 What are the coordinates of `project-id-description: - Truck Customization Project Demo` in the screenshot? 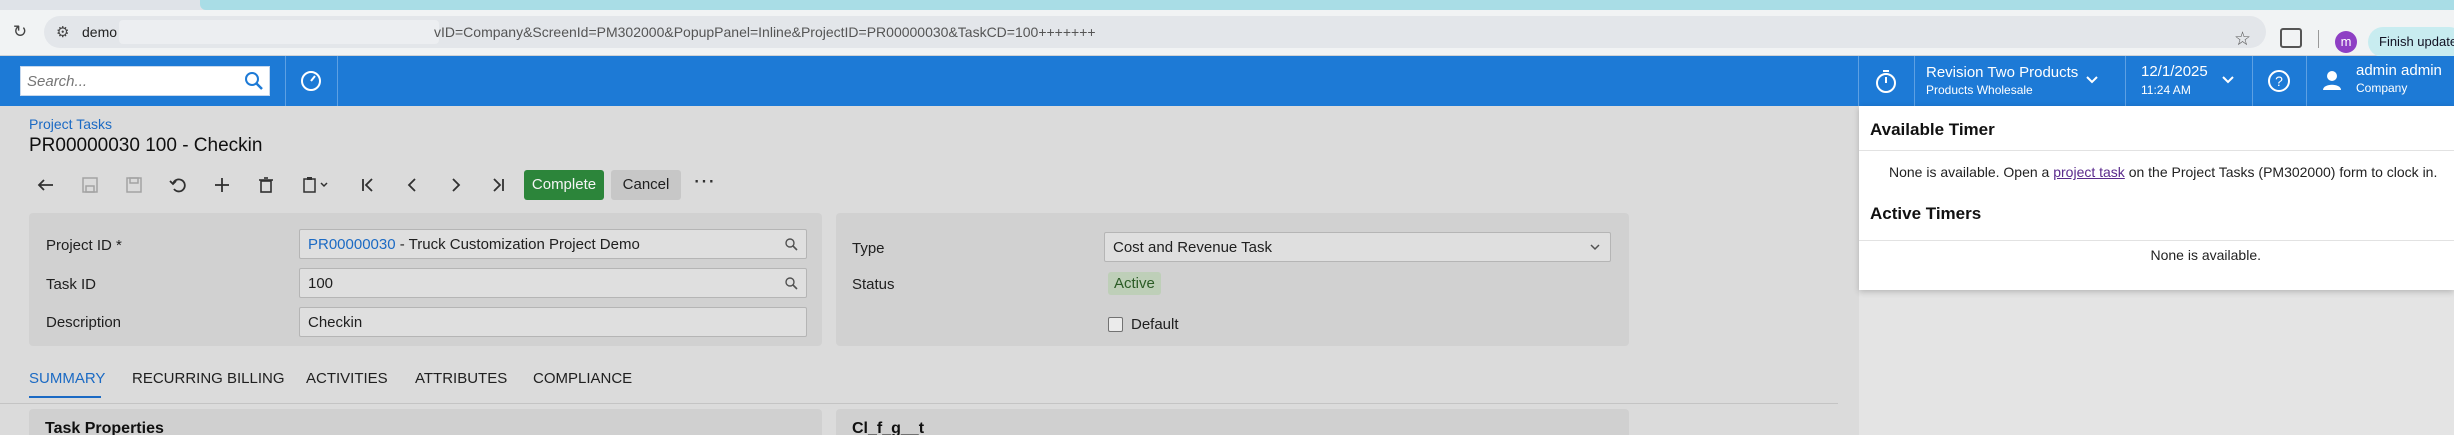 It's located at (517, 244).